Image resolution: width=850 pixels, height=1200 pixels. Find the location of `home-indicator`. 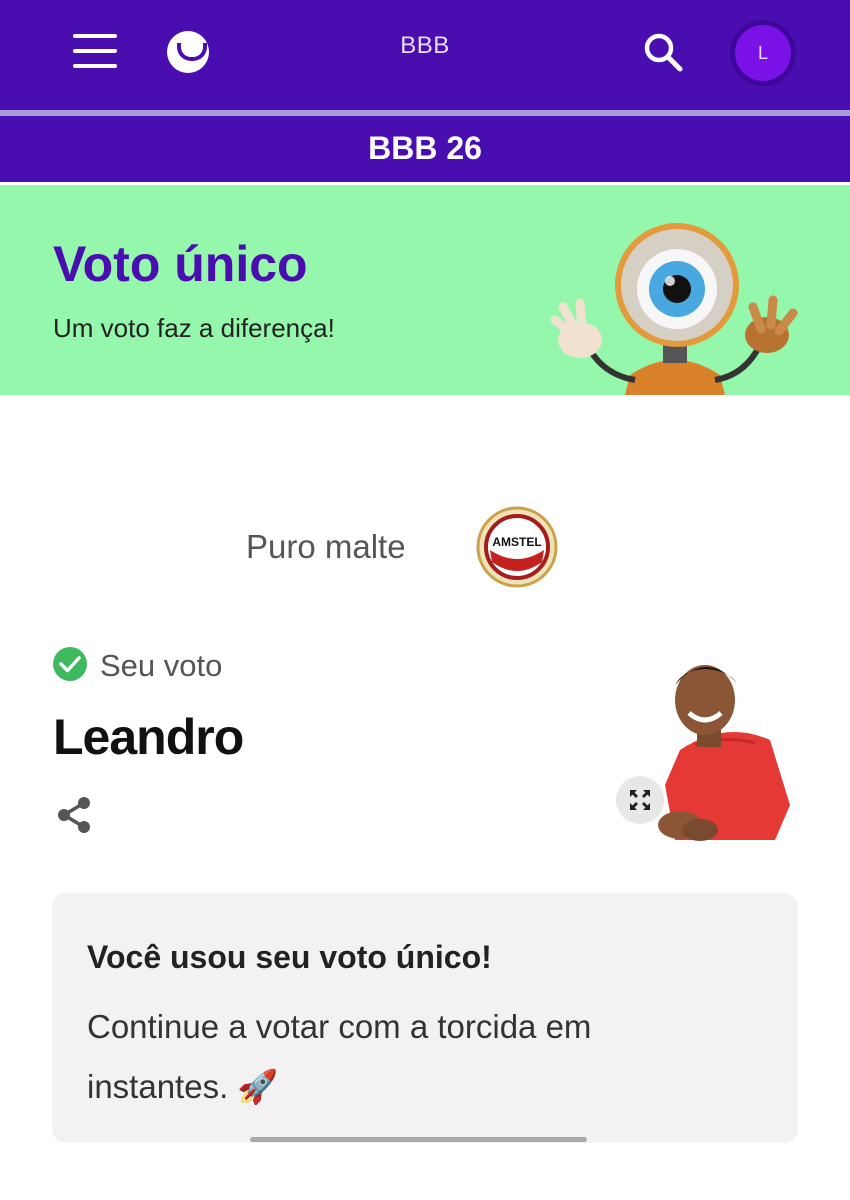

home-indicator is located at coordinates (418, 1139).